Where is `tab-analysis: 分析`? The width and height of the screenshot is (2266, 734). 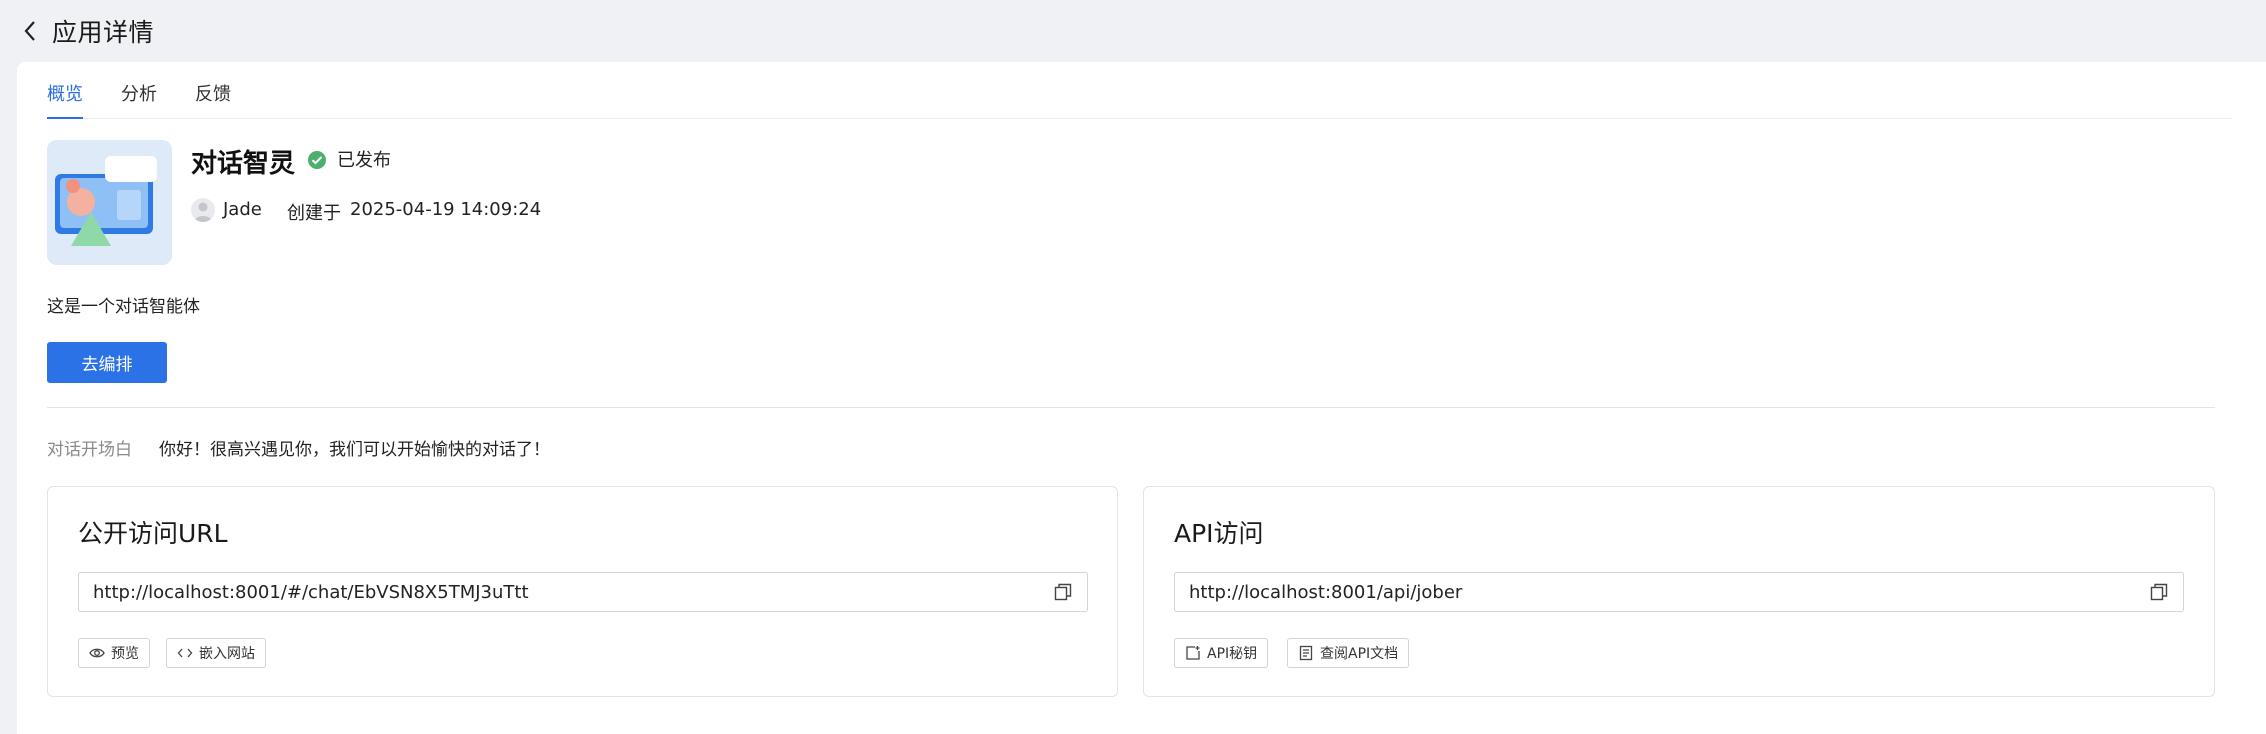 tab-analysis: 分析 is located at coordinates (139, 90).